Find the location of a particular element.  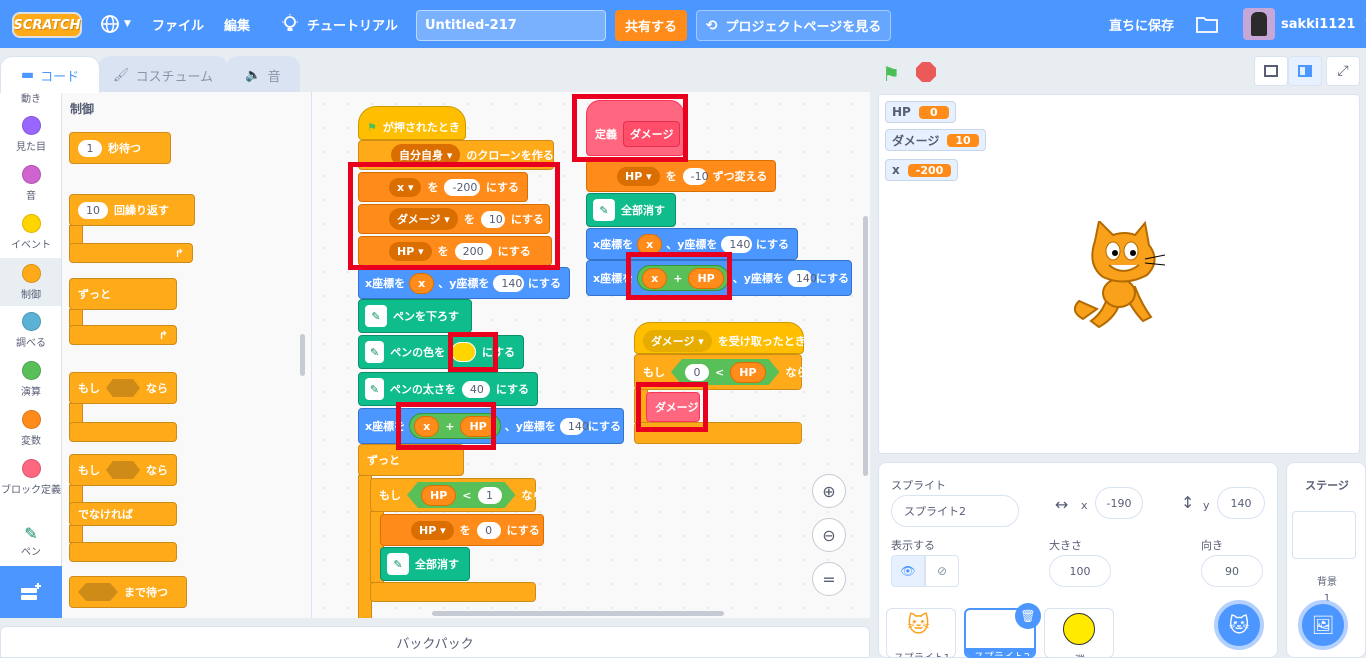

sprite-tile-3: 弾 is located at coordinates (1079, 633).